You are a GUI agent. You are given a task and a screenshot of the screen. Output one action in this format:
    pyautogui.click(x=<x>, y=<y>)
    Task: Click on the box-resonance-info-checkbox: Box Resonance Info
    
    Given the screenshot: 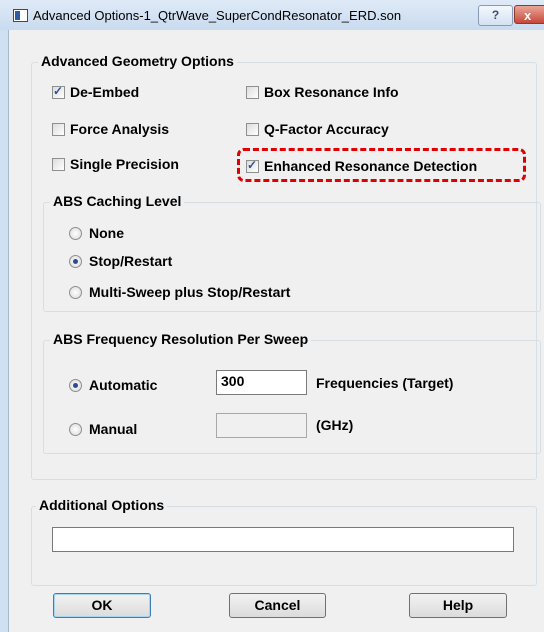 What is the action you would take?
    pyautogui.click(x=322, y=92)
    